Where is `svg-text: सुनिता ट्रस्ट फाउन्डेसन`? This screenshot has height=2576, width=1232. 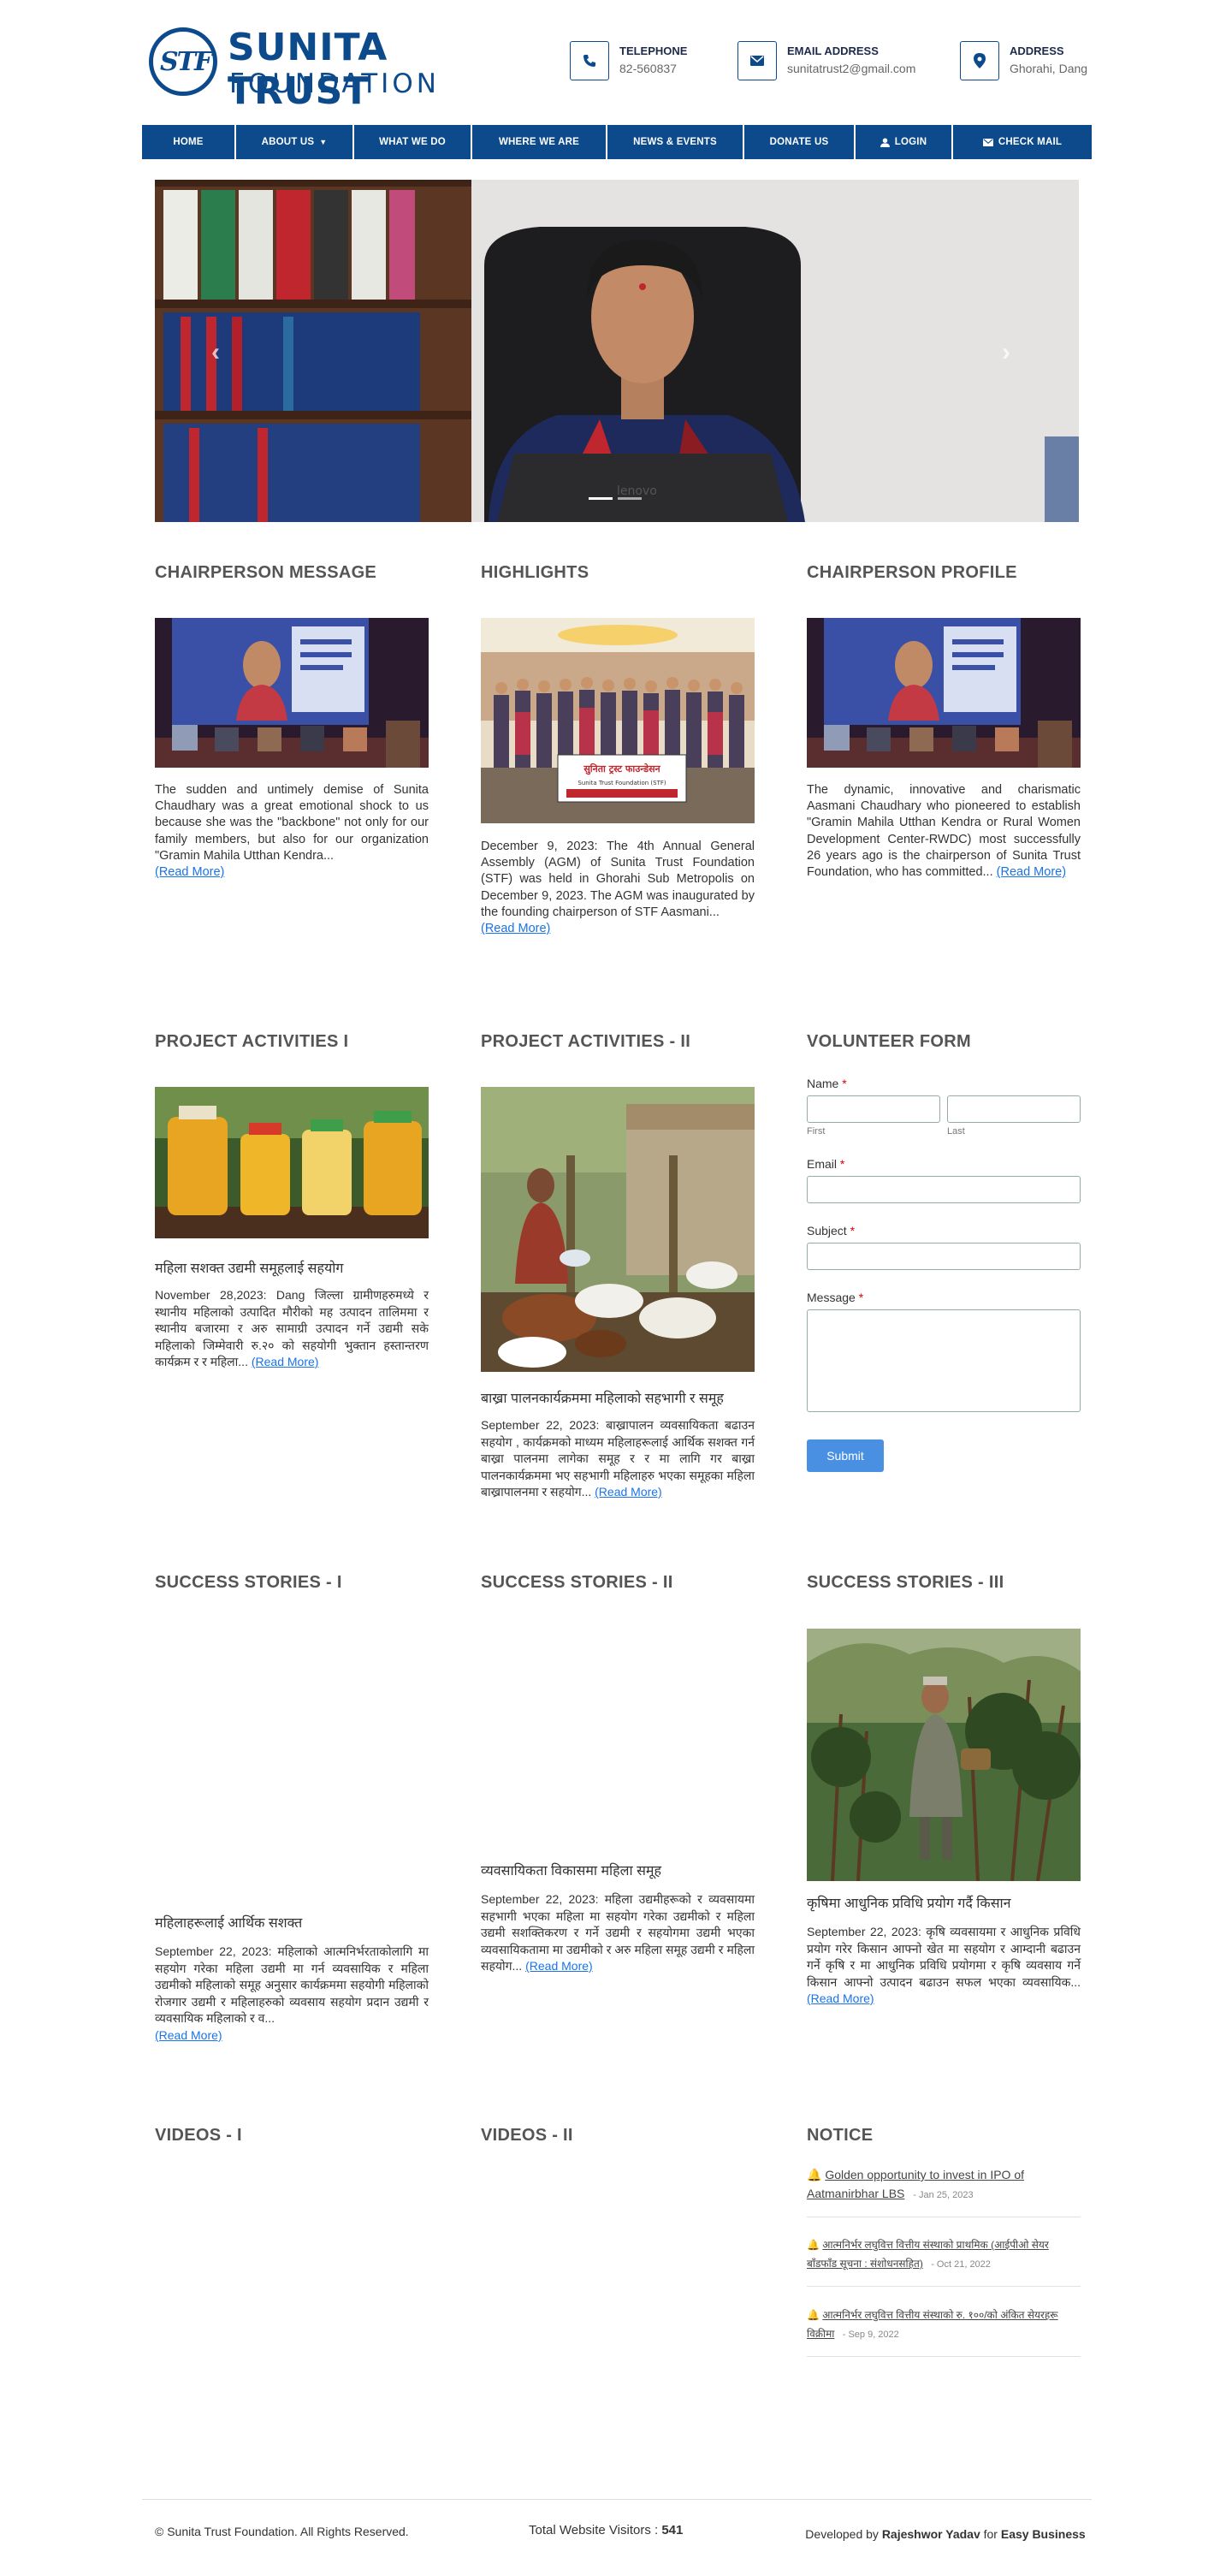 svg-text: सुनिता ट्रस्ट फाउन्डेसन is located at coordinates (621, 769).